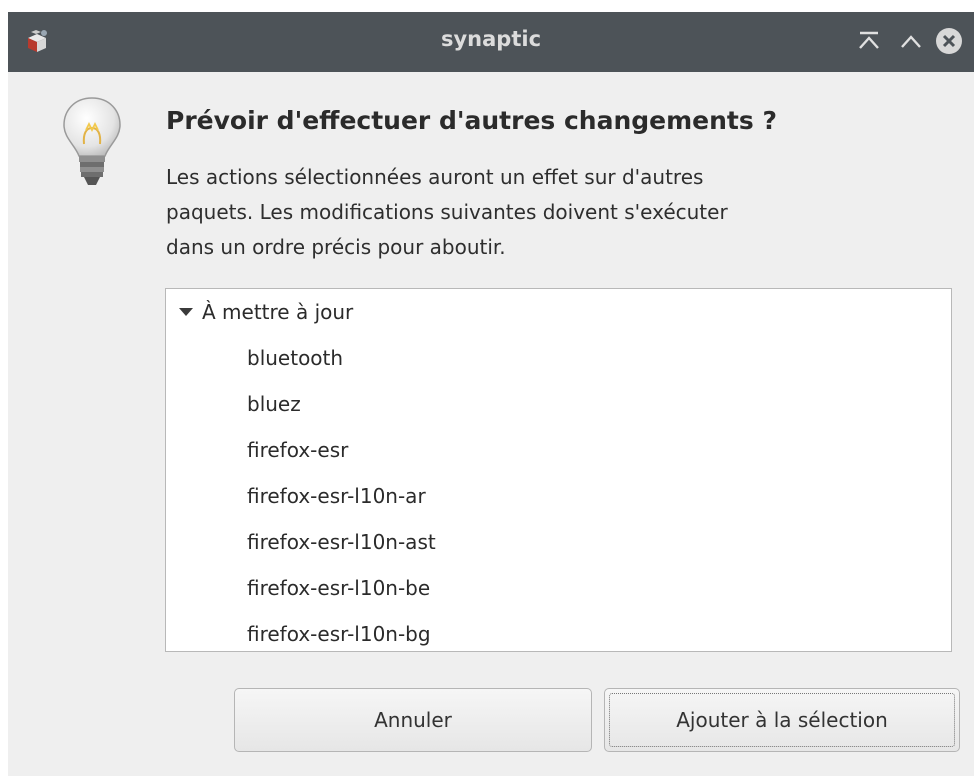 The width and height of the screenshot is (974, 776). I want to click on add-to-selection-button-label: Ajouter à la sélection, so click(782, 720).